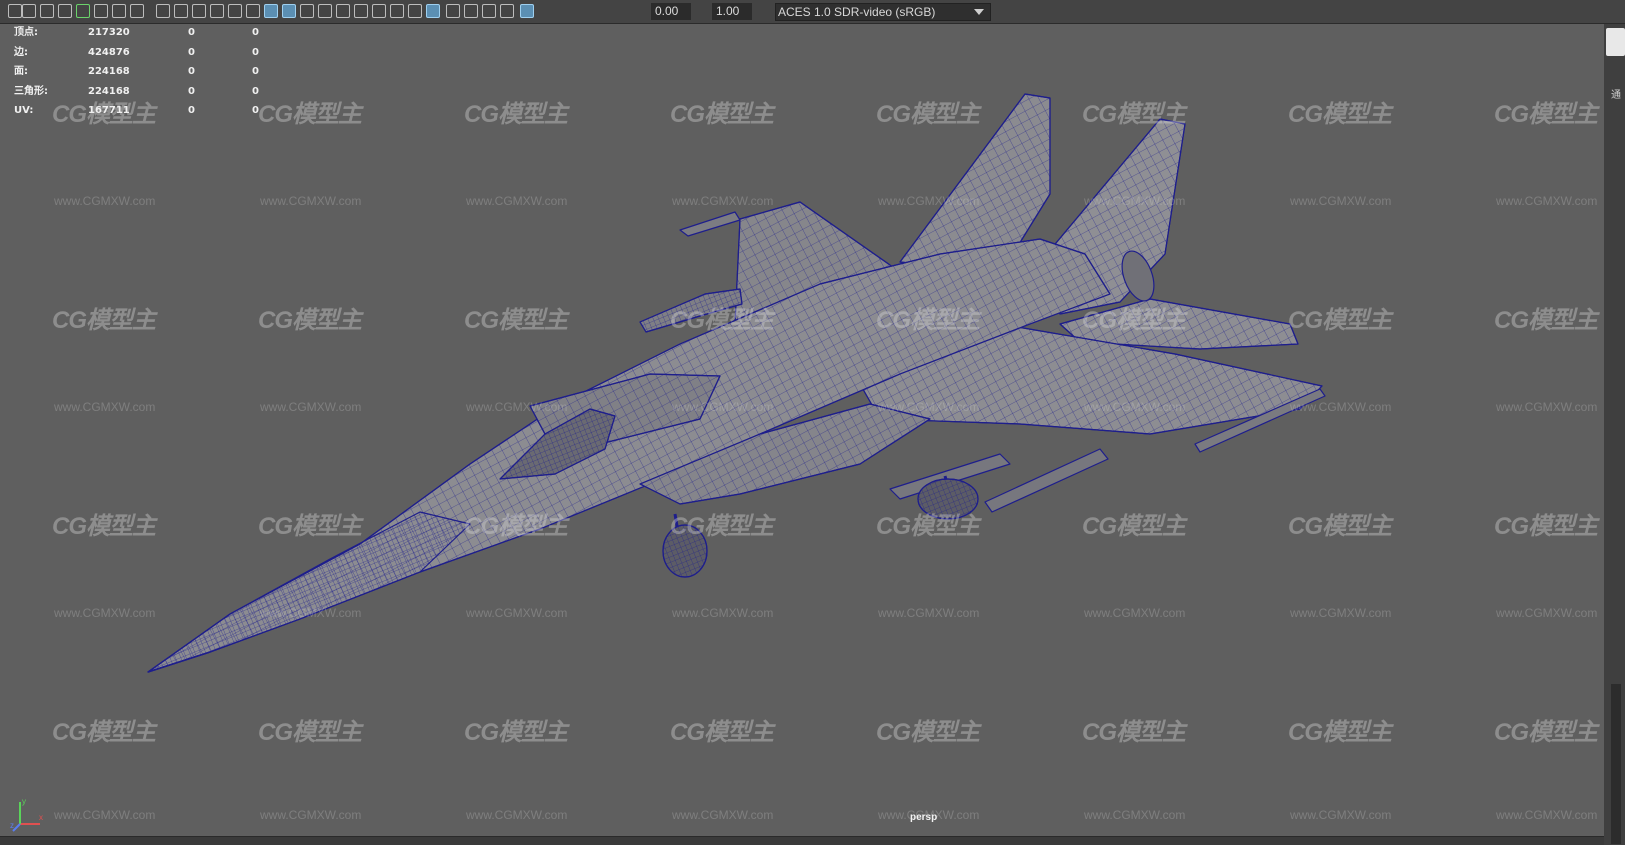 The image size is (1625, 845). What do you see at coordinates (253, 11) in the screenshot?
I see `smooth-shade-icon` at bounding box center [253, 11].